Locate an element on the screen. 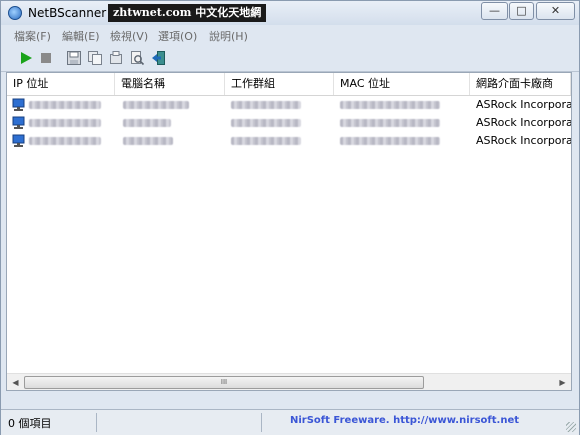  exit-icon is located at coordinates (159, 58).